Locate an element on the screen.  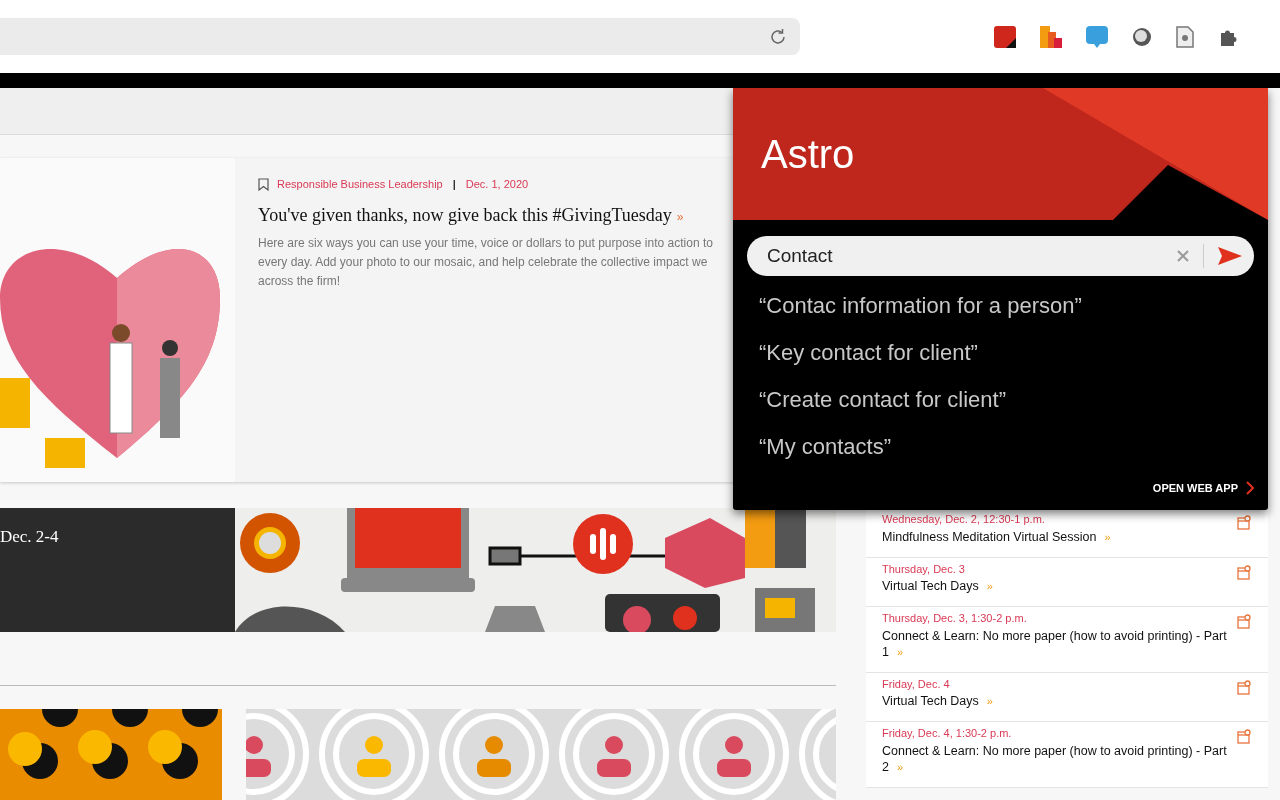
document-icon is located at coordinates (1185, 36).